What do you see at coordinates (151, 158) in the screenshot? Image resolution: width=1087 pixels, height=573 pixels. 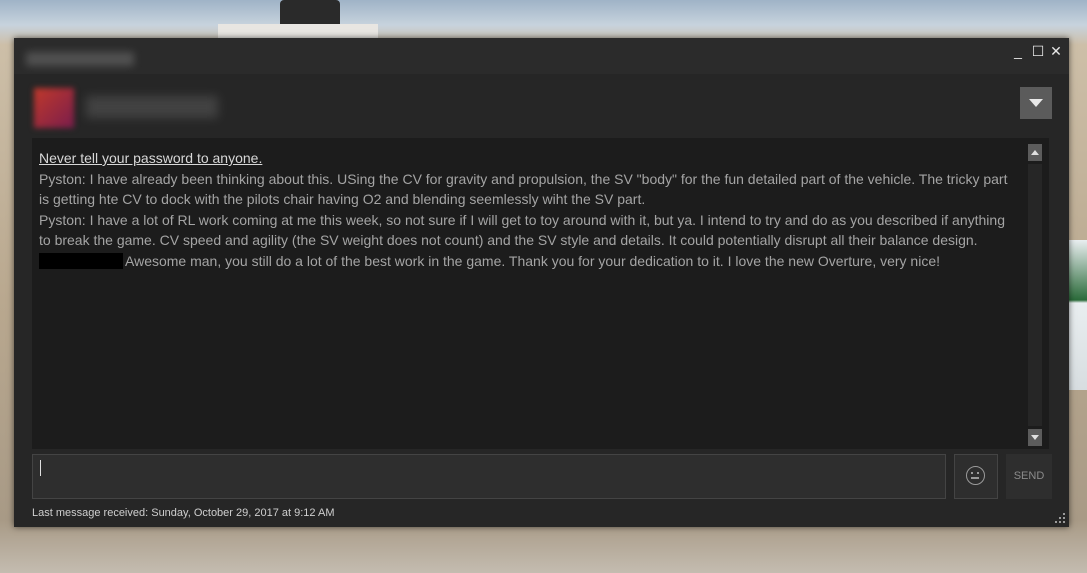 I see `password-warning: Never tell your password to anyone.` at bounding box center [151, 158].